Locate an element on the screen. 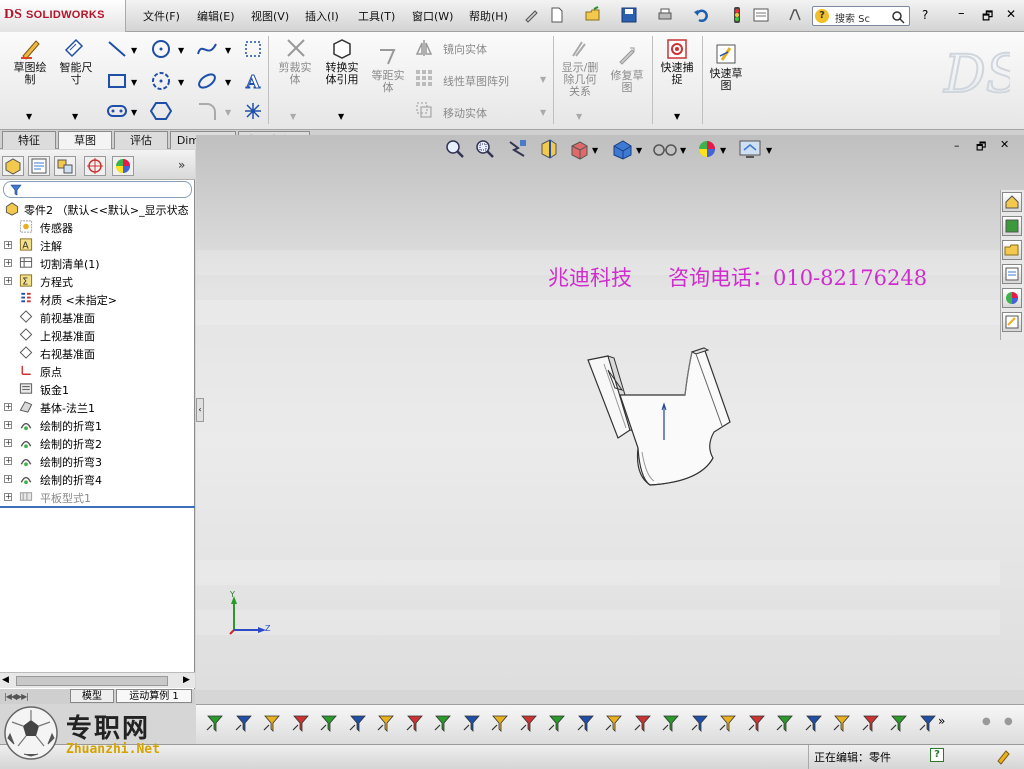  perpendicular-relation-icon is located at coordinates (415, 723).